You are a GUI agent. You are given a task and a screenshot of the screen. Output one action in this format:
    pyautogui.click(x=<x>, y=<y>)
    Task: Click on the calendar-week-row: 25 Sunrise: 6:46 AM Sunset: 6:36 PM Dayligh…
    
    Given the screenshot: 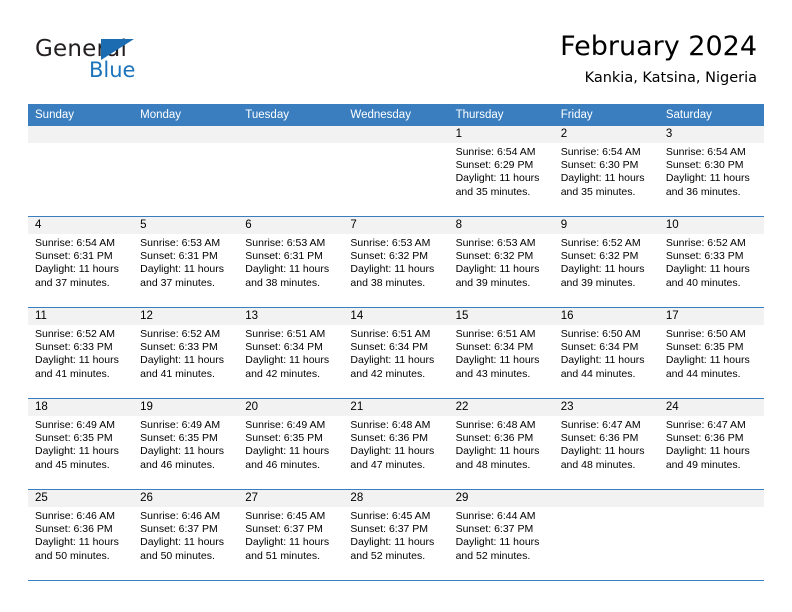 What is the action you would take?
    pyautogui.click(x=396, y=535)
    